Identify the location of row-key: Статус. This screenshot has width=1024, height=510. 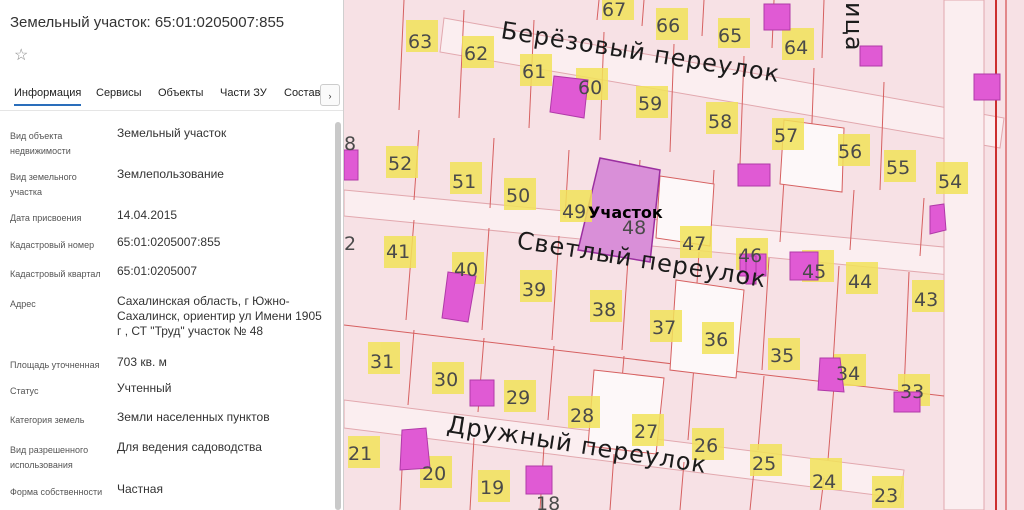
(24, 391).